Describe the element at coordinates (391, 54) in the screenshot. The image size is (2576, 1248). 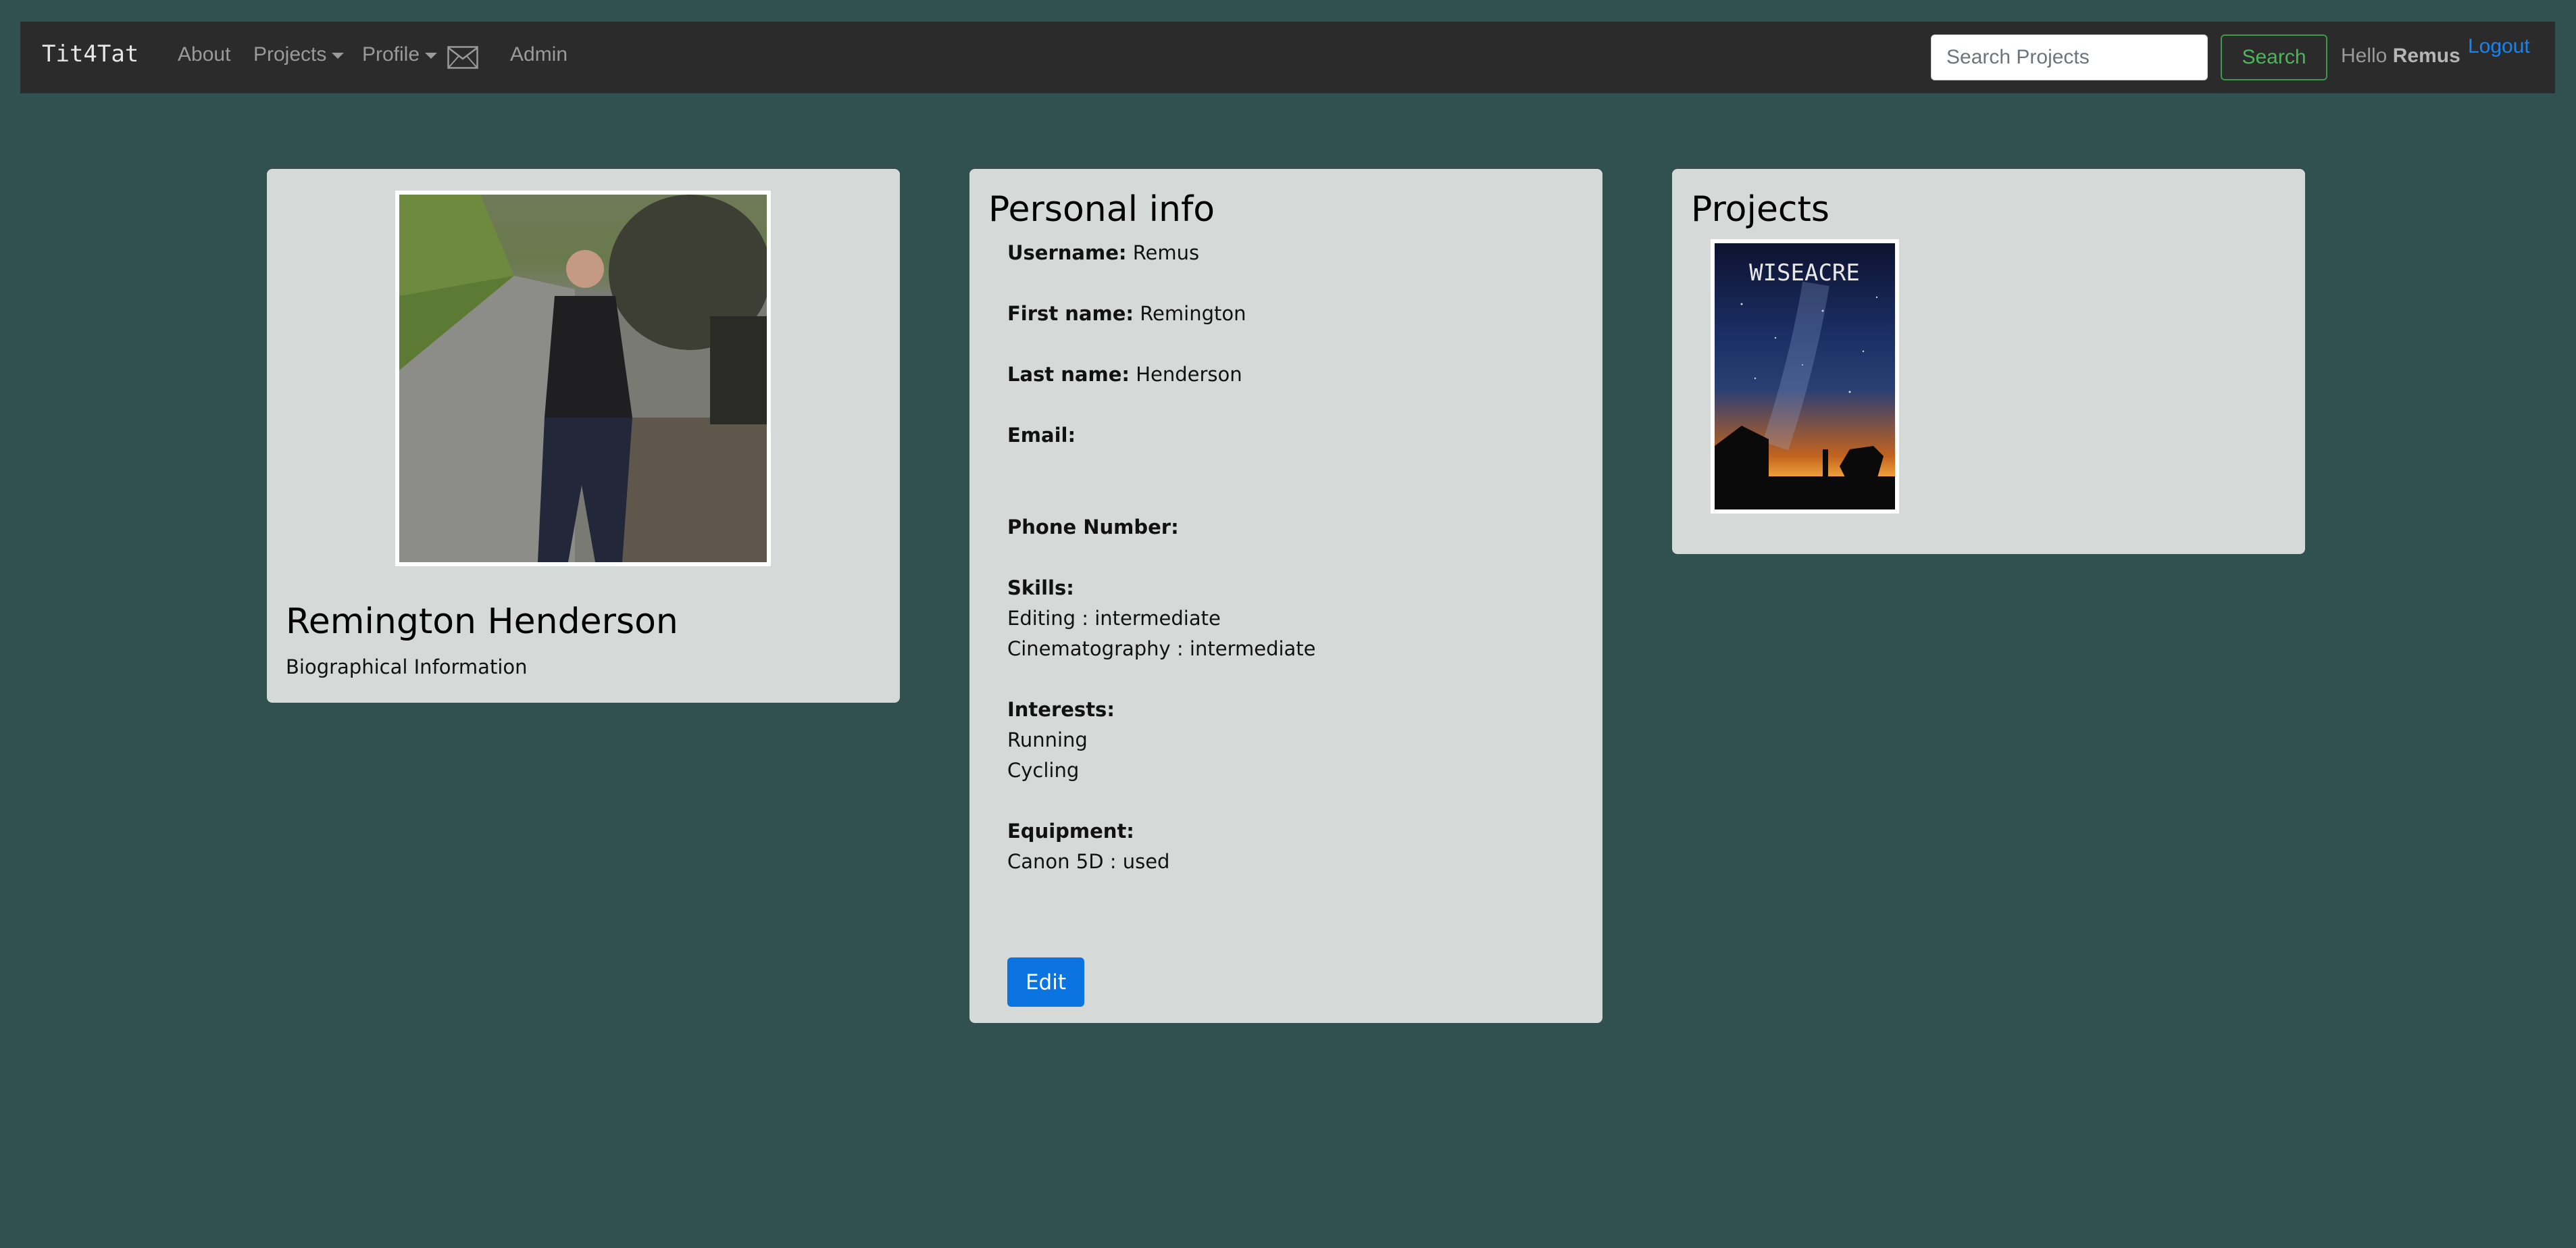
I see `nav-profile-label: Profile` at that location.